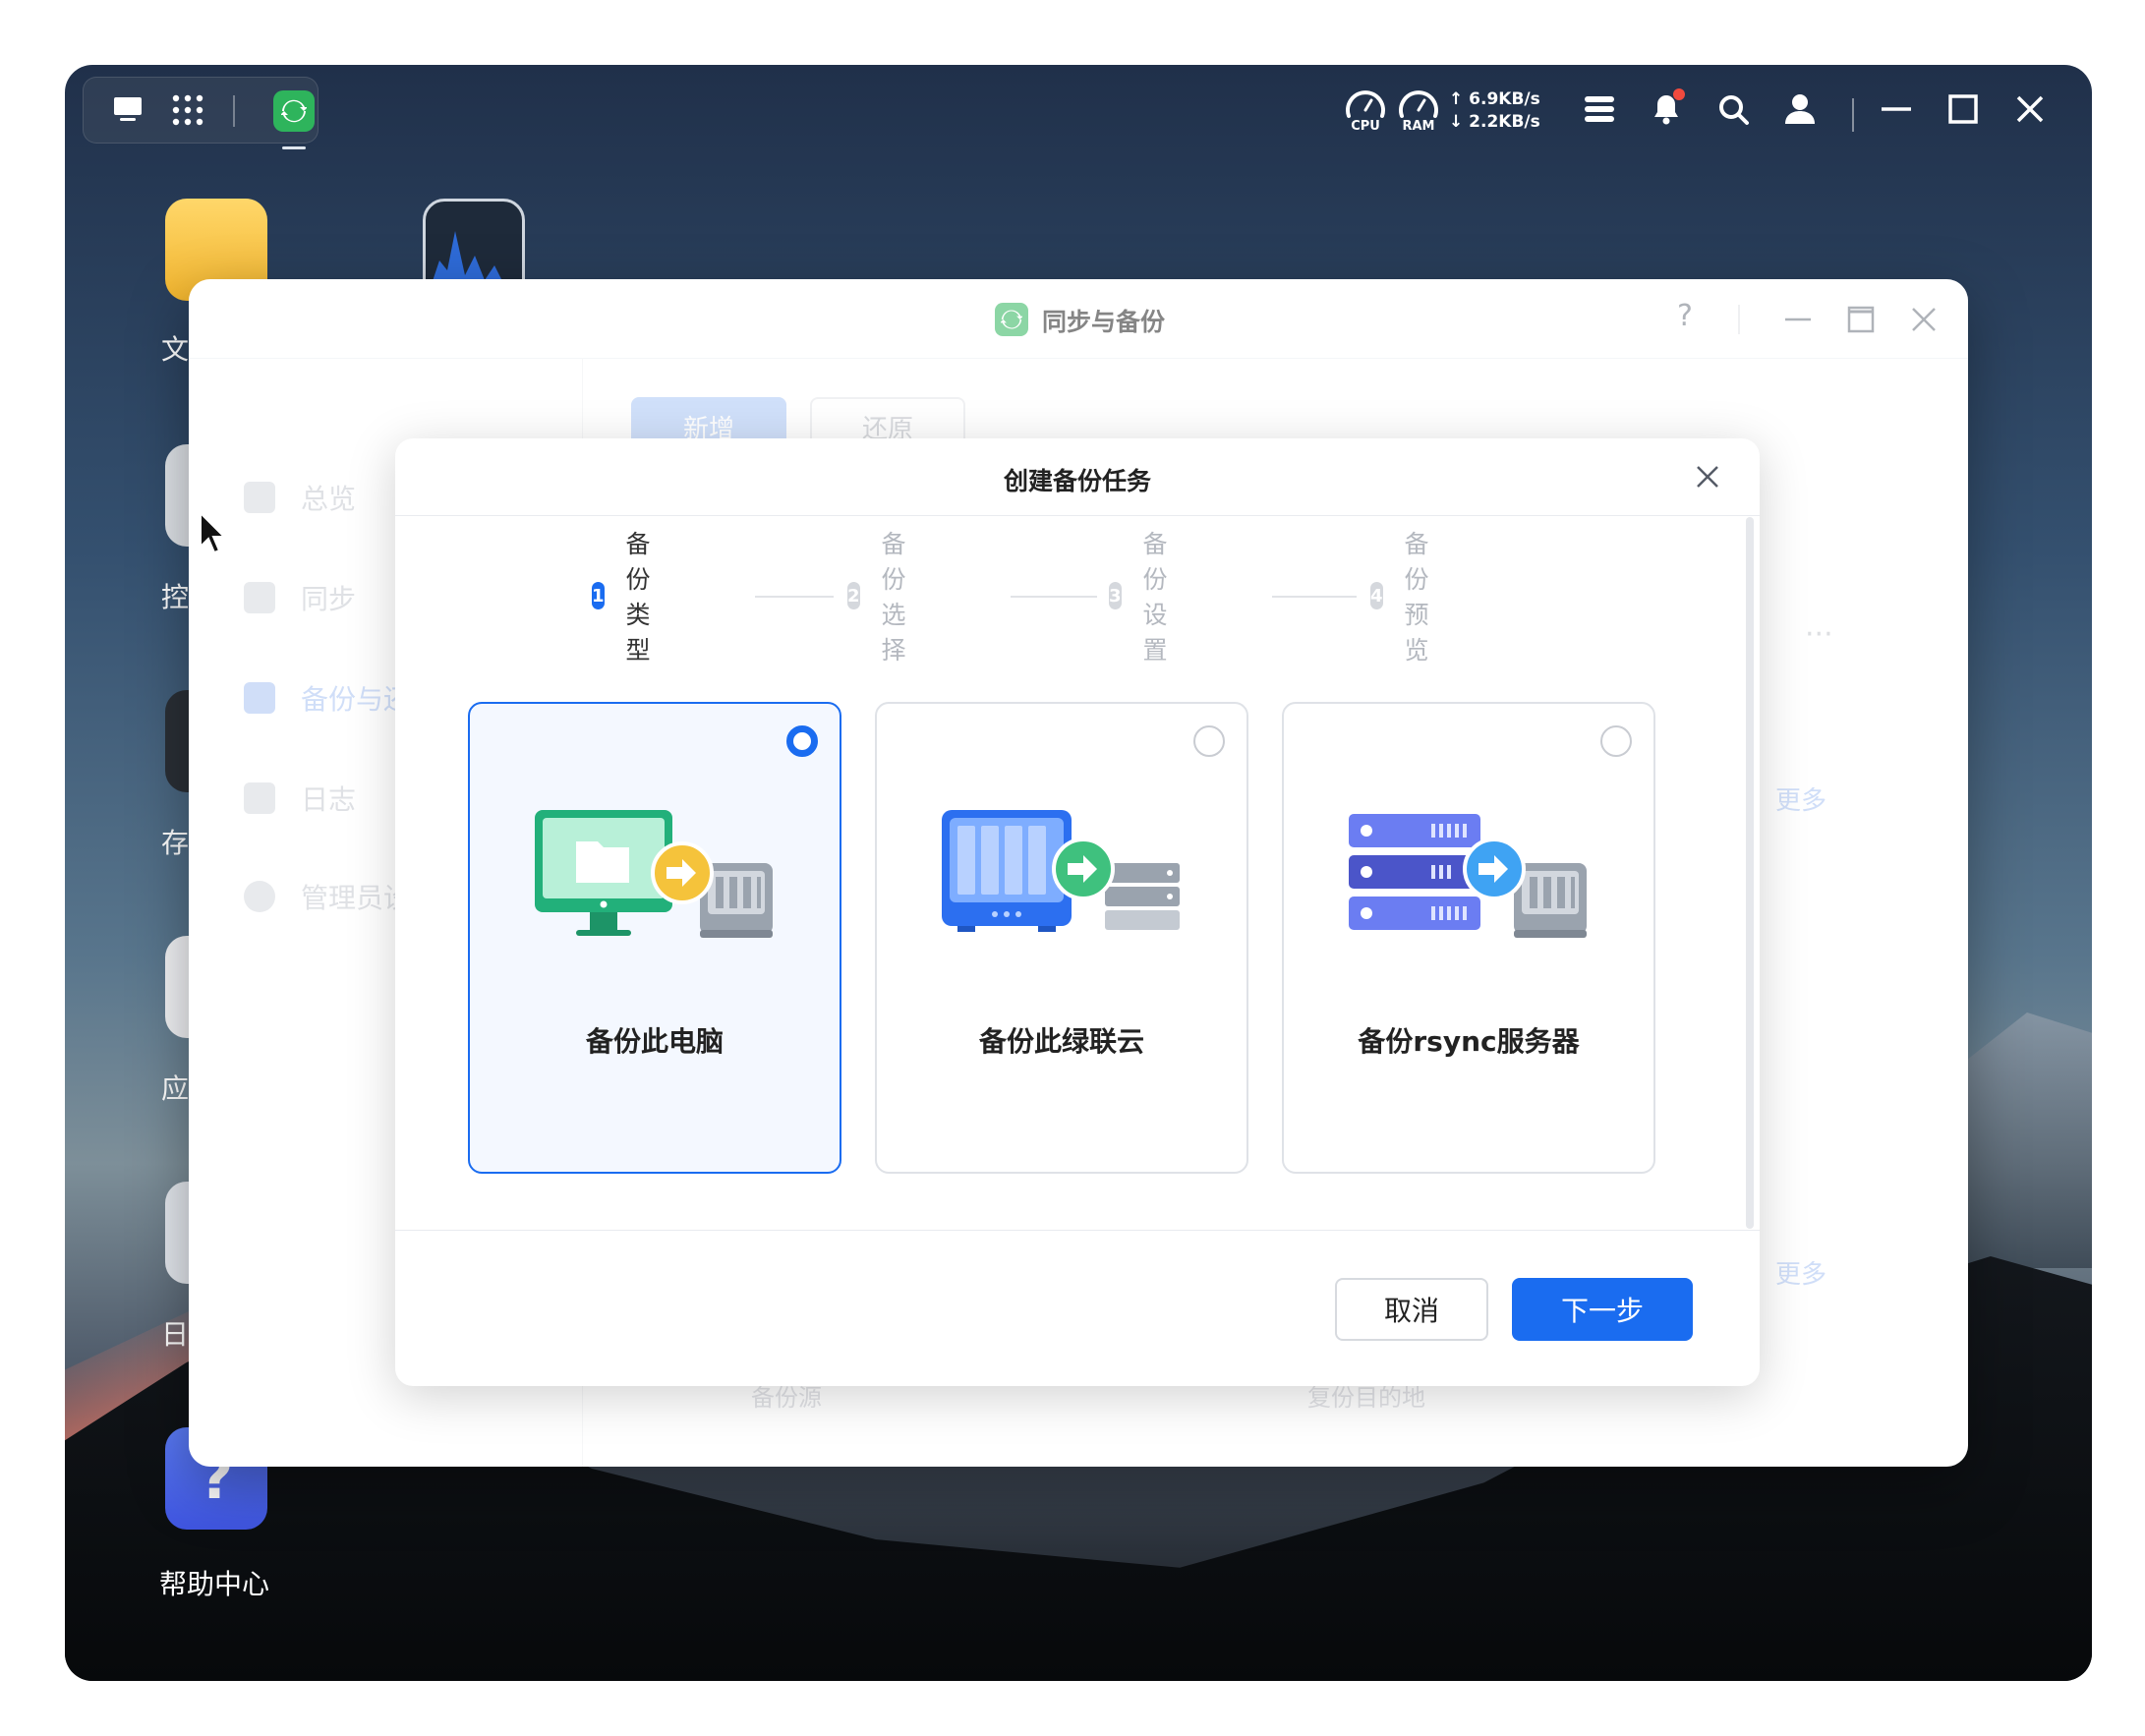 The height and width of the screenshot is (1736, 2145). What do you see at coordinates (1750, 873) in the screenshot?
I see `dialog-scrollbar` at bounding box center [1750, 873].